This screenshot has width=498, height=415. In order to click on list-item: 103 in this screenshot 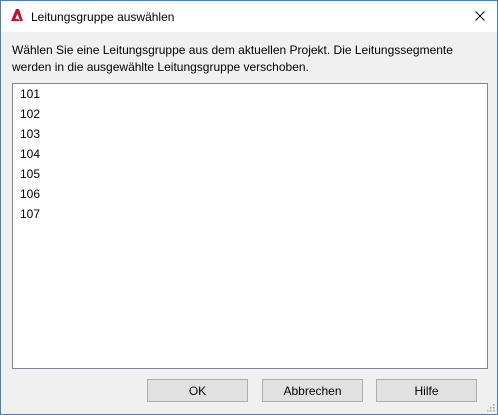, I will do `click(250, 134)`.